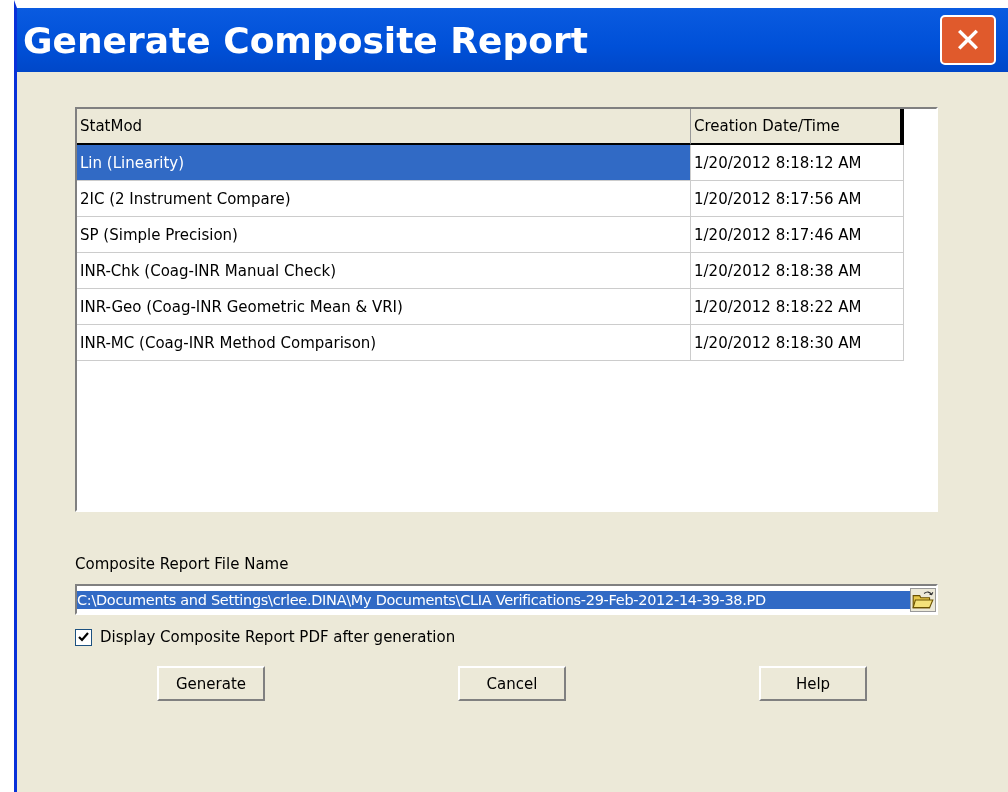  What do you see at coordinates (384, 343) in the screenshot?
I see `table-cell: INR-MC (Coag-INR Method Comparison)` at bounding box center [384, 343].